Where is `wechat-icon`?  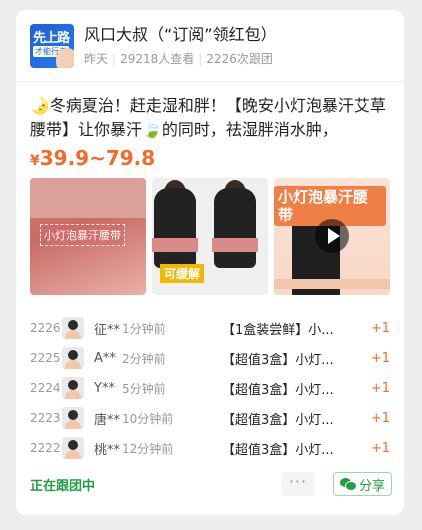
wechat-icon is located at coordinates (348, 484).